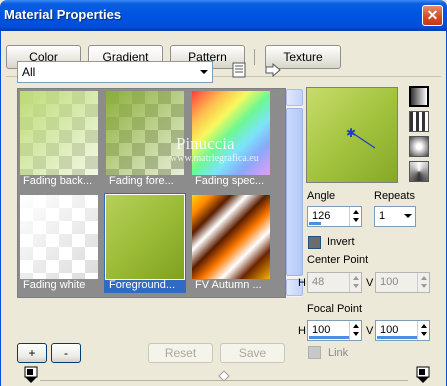 The image size is (447, 386). Describe the element at coordinates (223, 15) in the screenshot. I see `title-bar: Material Properties ✕` at that location.